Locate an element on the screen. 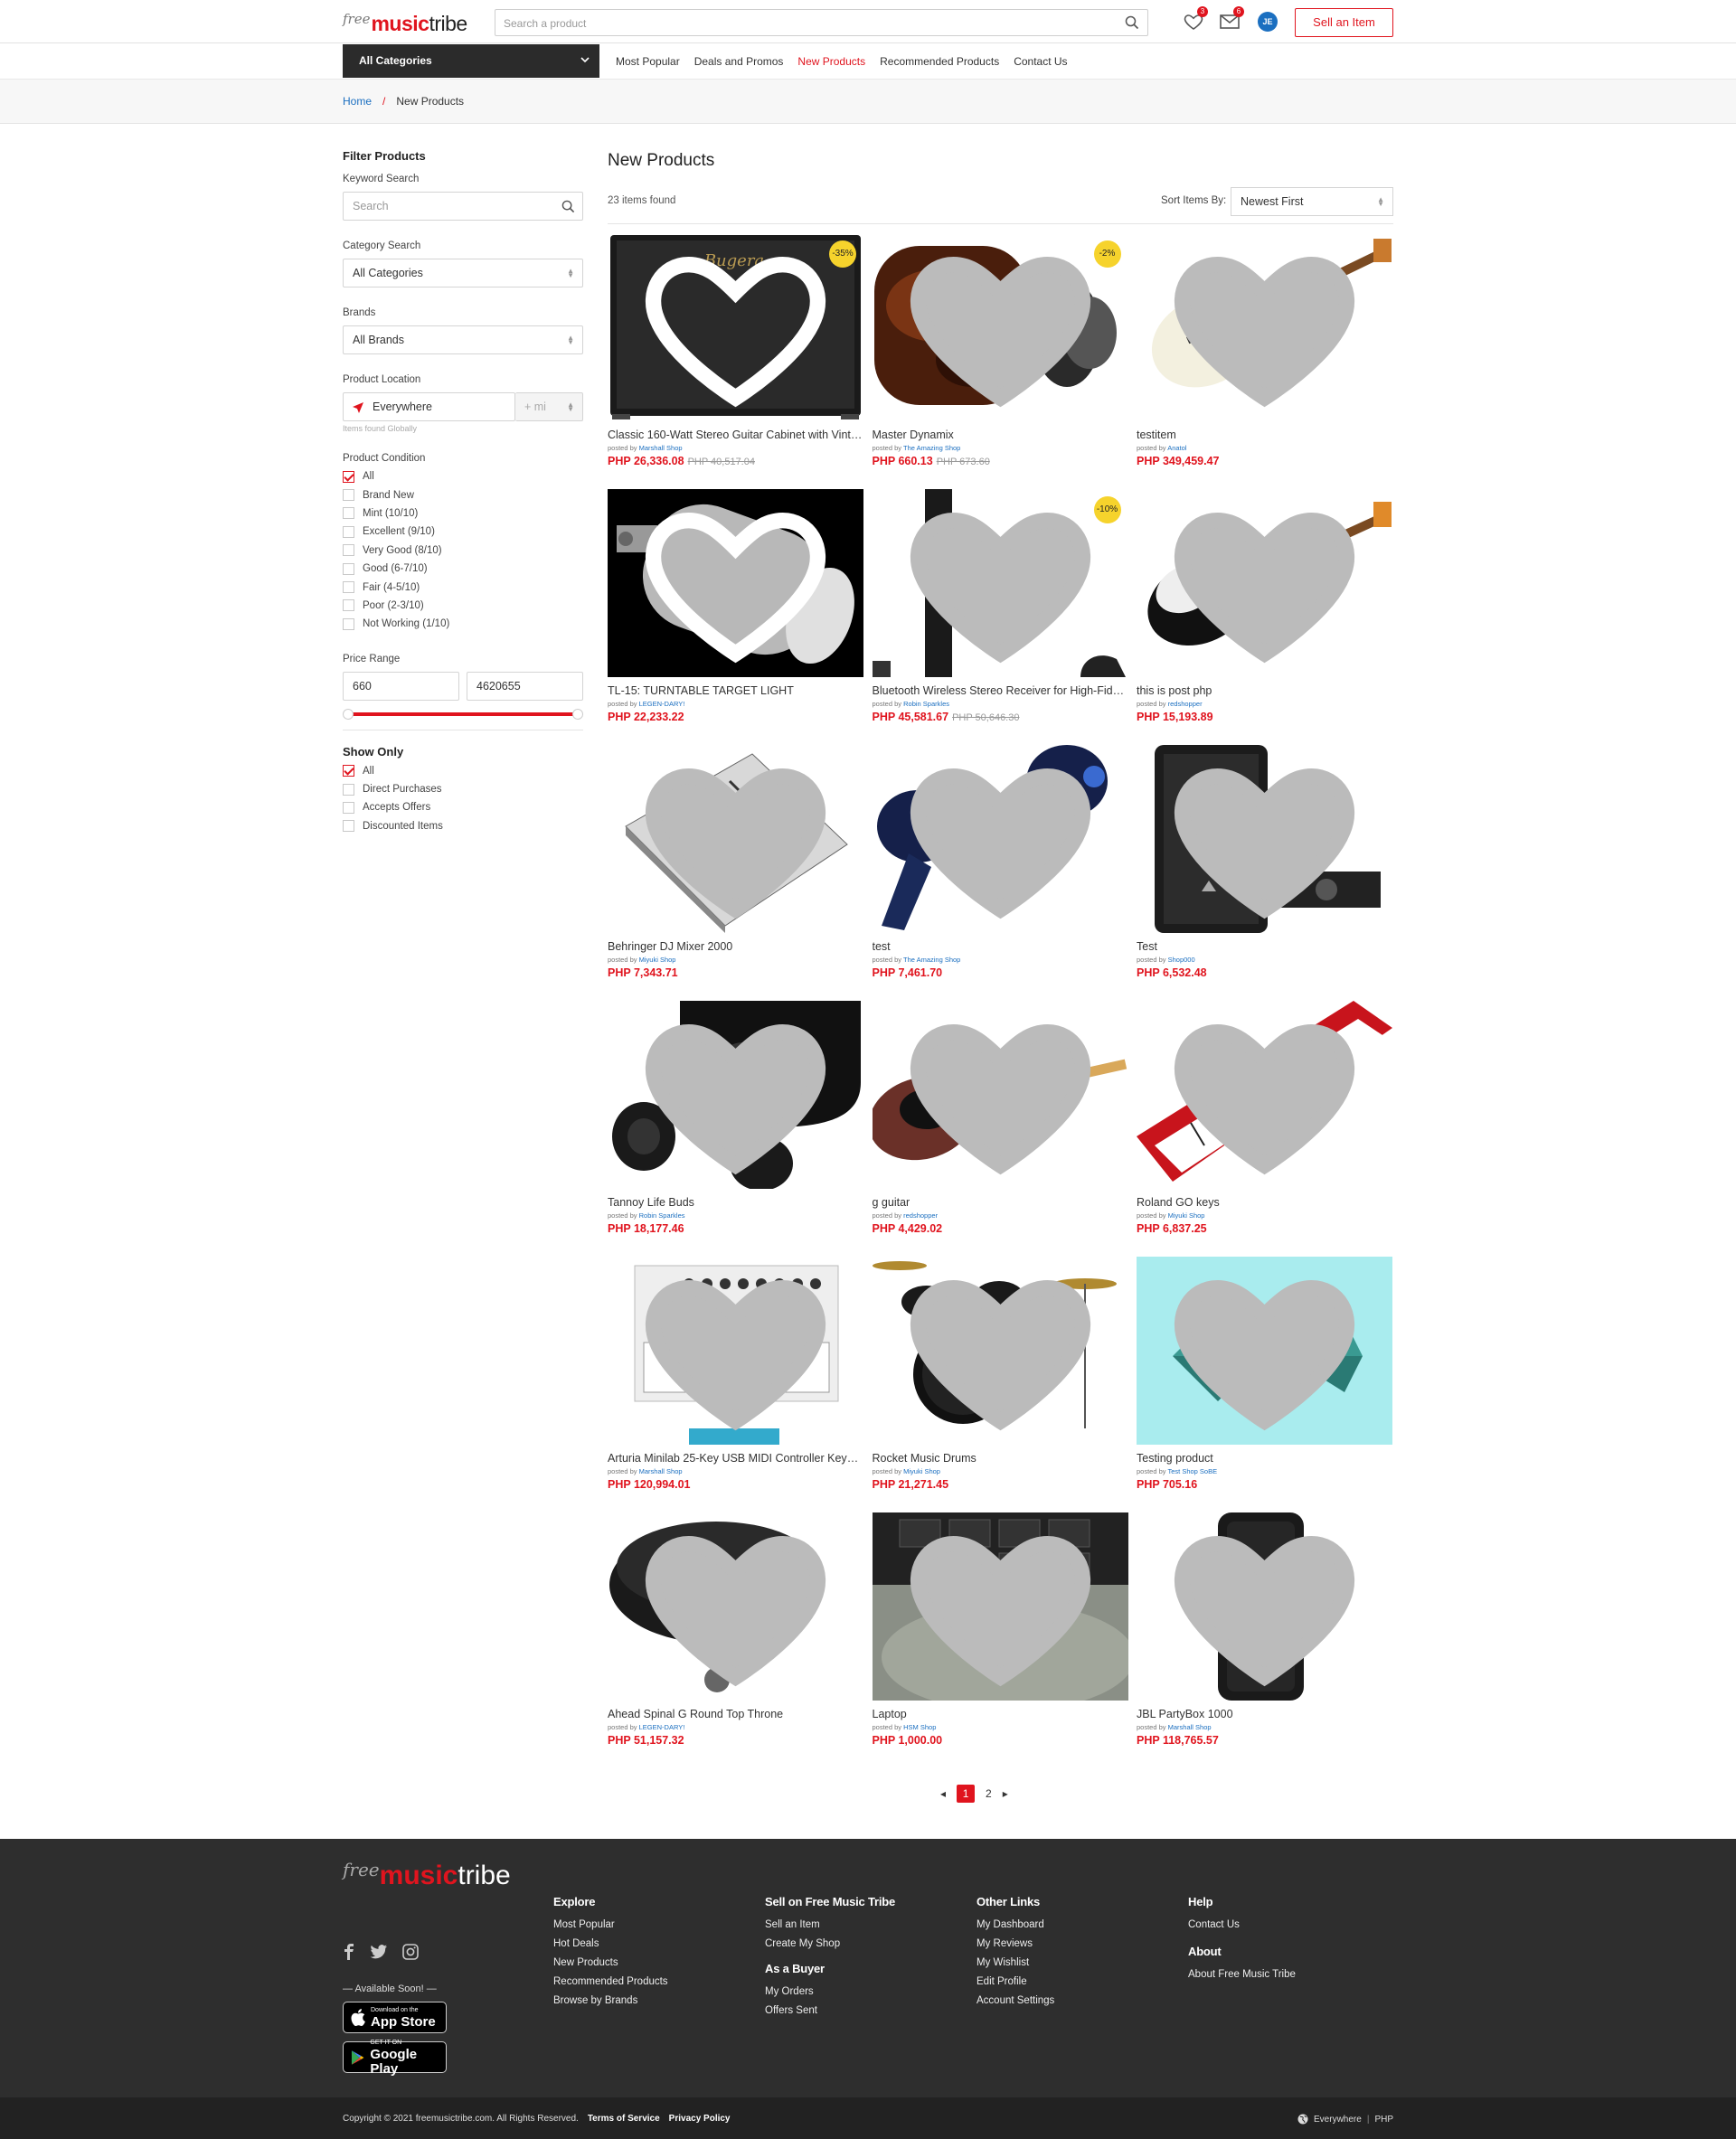 The image size is (1736, 2139). category-select: All Categories ▲ ▼ is located at coordinates (463, 273).